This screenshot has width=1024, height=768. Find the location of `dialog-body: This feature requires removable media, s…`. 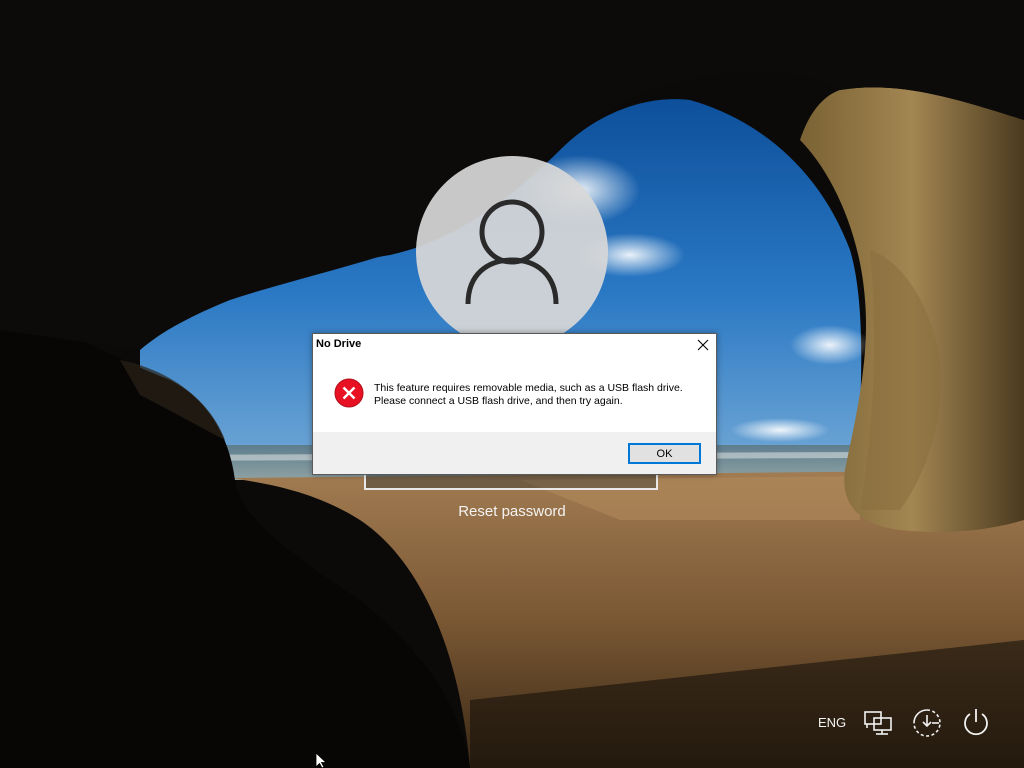

dialog-body: This feature requires removable media, s… is located at coordinates (514, 394).